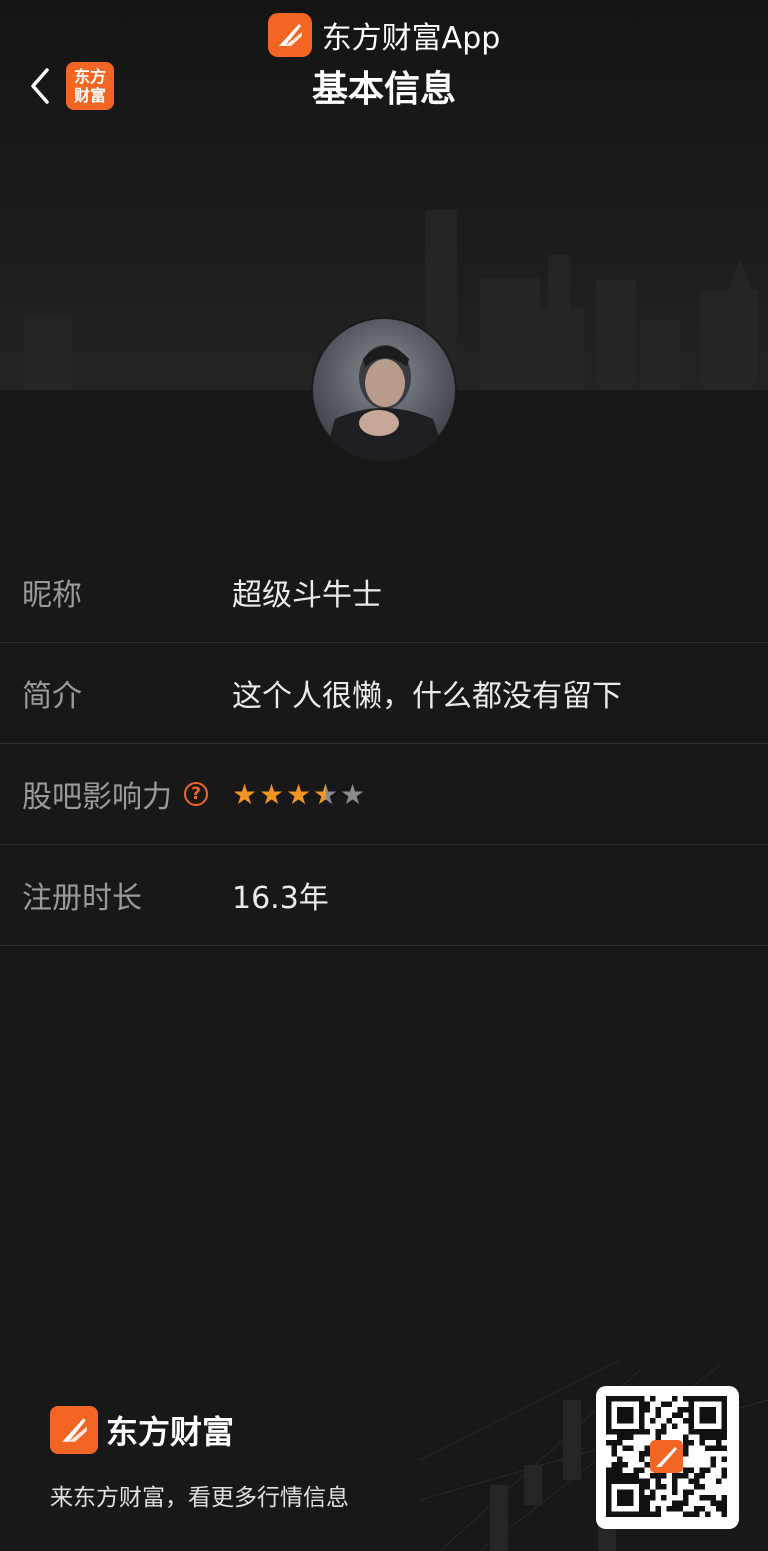 This screenshot has width=768, height=1551. What do you see at coordinates (52, 696) in the screenshot?
I see `bio-label: 简介` at bounding box center [52, 696].